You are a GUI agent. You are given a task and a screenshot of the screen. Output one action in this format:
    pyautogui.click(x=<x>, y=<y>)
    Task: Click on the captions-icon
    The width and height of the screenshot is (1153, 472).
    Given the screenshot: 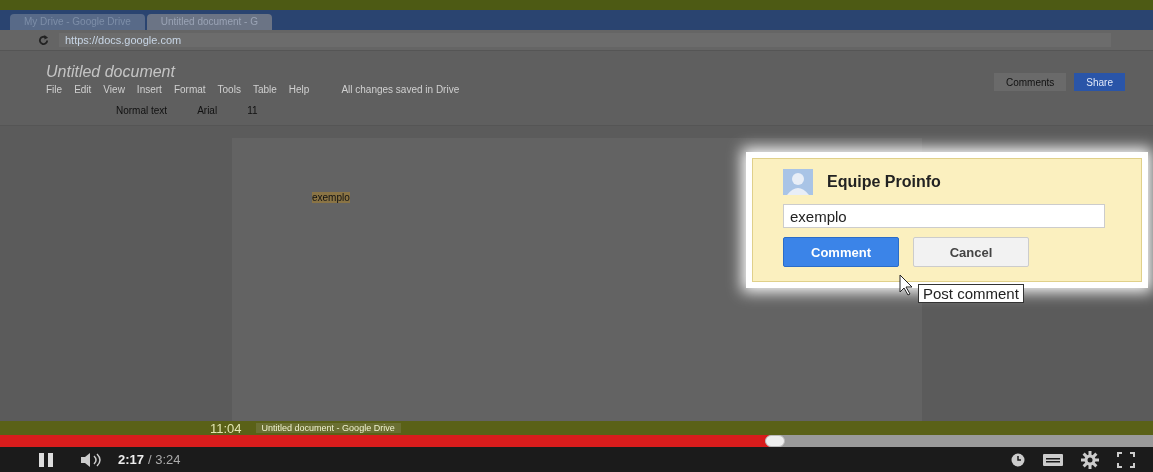 What is the action you would take?
    pyautogui.click(x=1053, y=459)
    